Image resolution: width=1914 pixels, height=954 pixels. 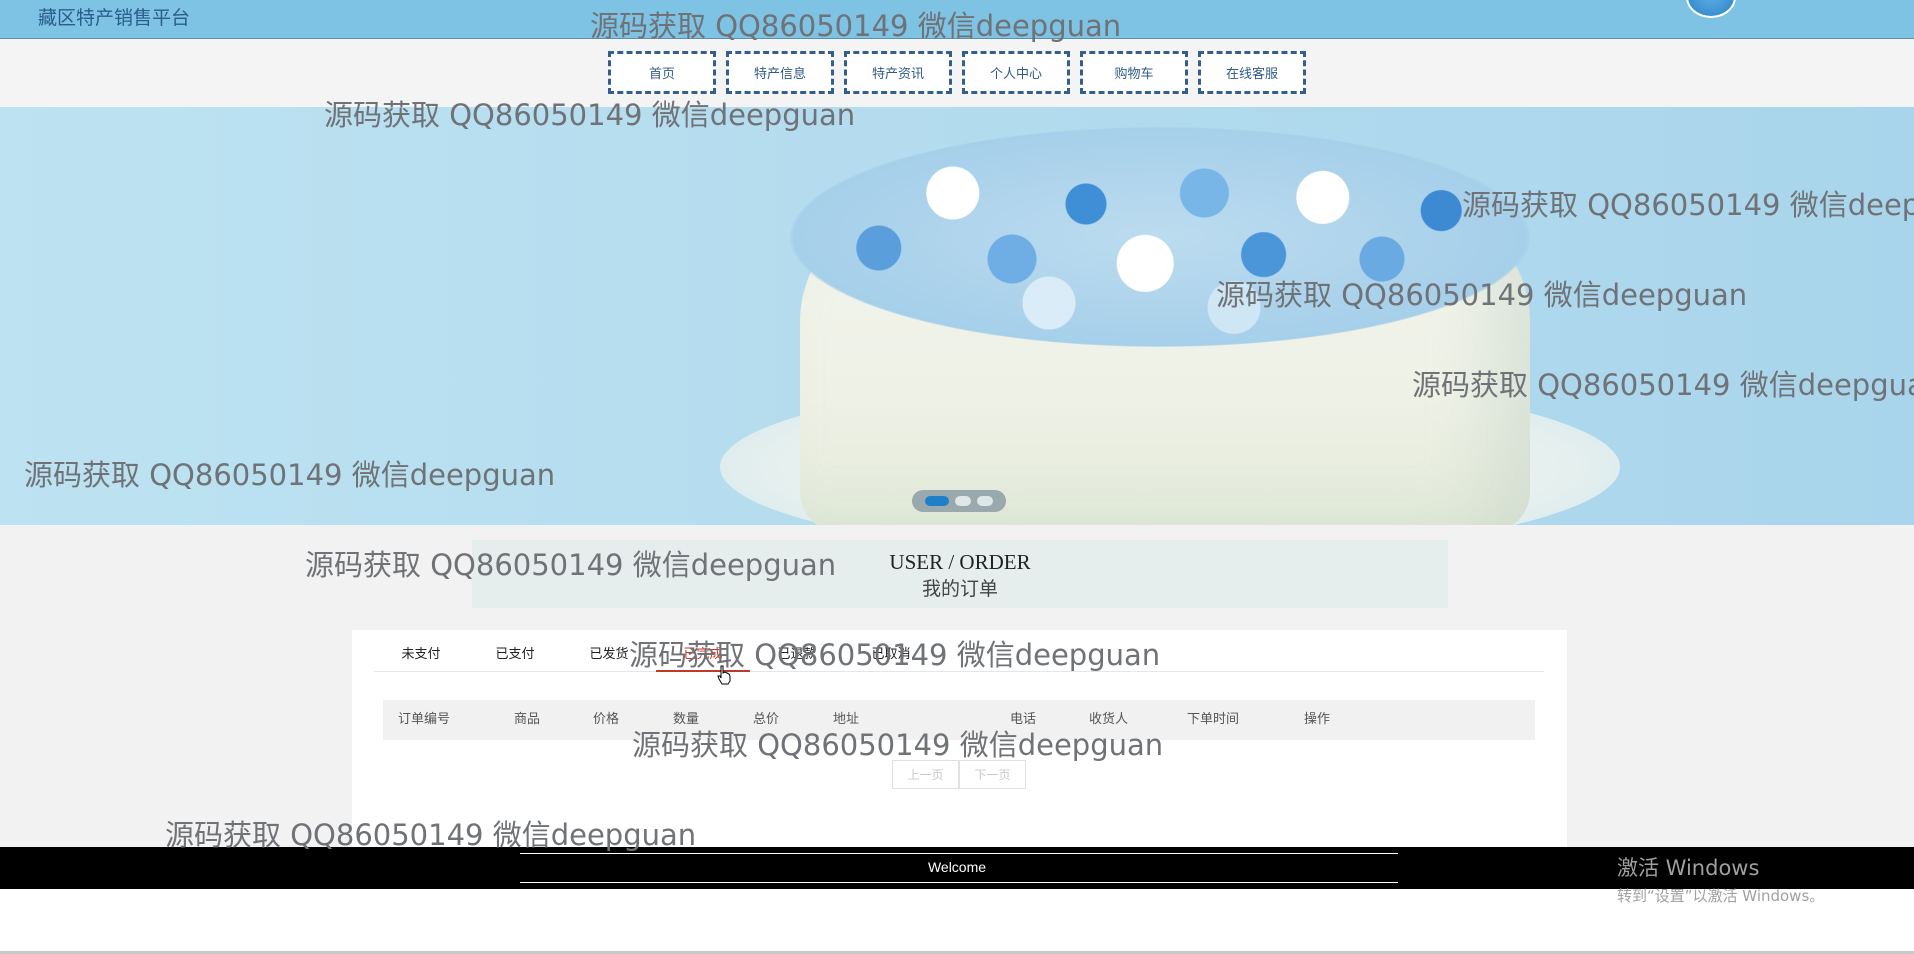 I want to click on column-header-address: 地址, so click(x=846, y=719).